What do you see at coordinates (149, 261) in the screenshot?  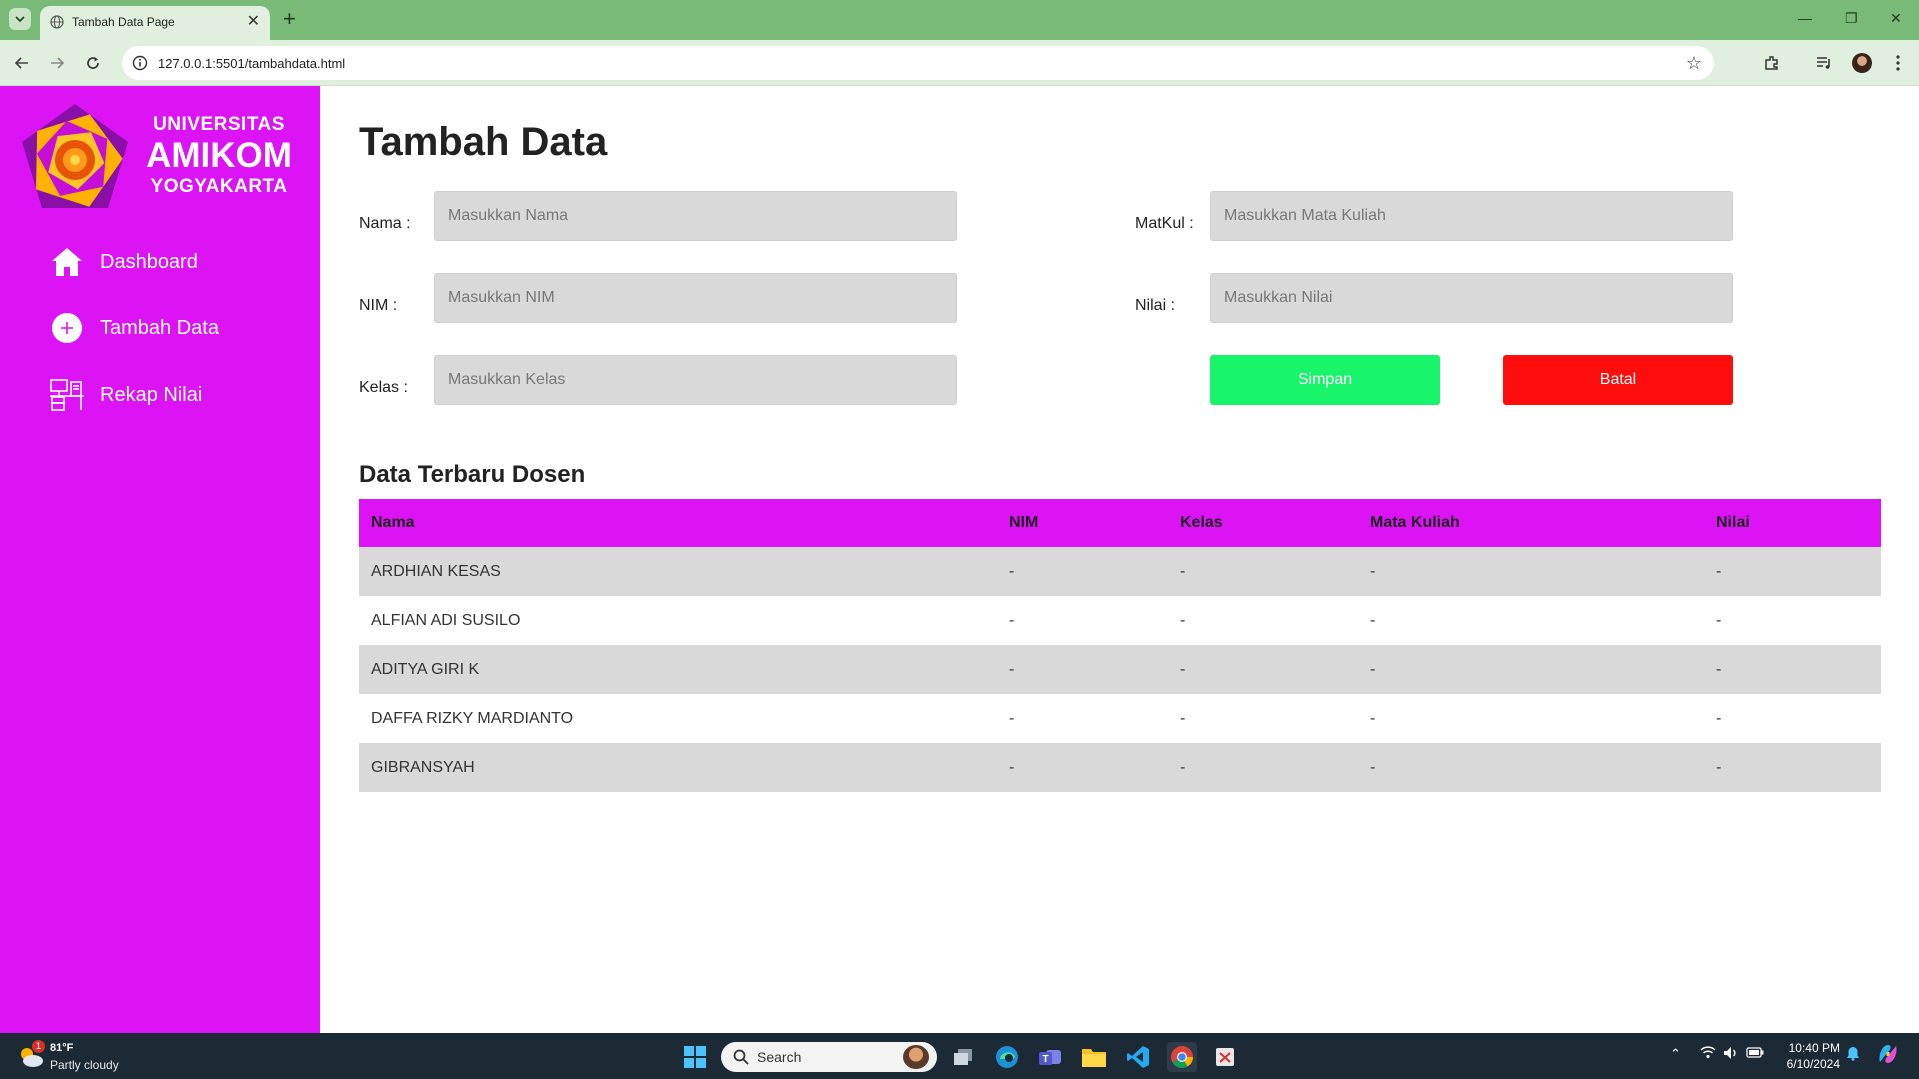 I see `sidebar-item-label: Dashboard` at bounding box center [149, 261].